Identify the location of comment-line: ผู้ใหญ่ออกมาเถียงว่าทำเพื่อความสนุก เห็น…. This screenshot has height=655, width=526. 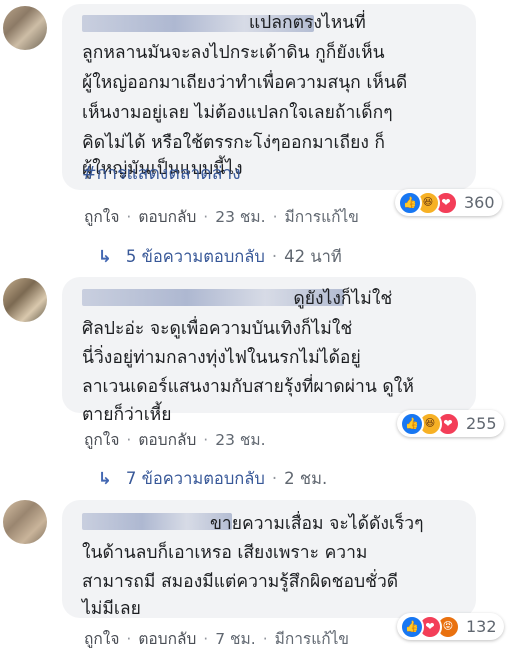
(245, 83).